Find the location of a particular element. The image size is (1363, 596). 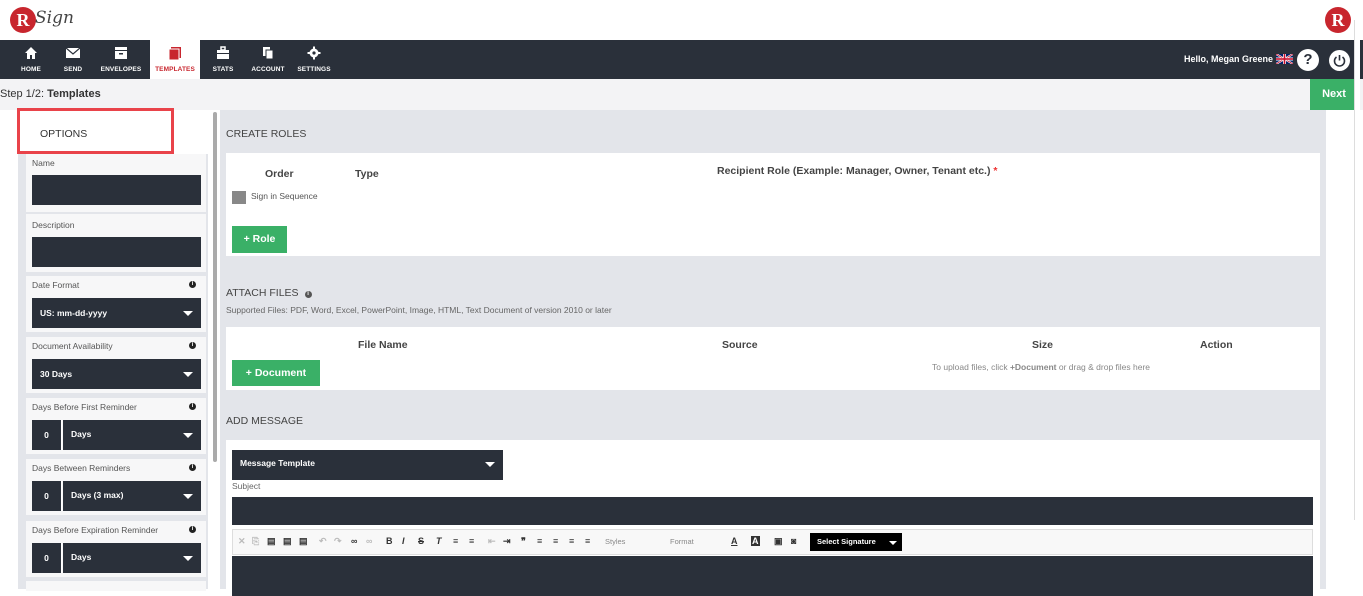

numbered-list-icon: ≡ is located at coordinates (455, 541).